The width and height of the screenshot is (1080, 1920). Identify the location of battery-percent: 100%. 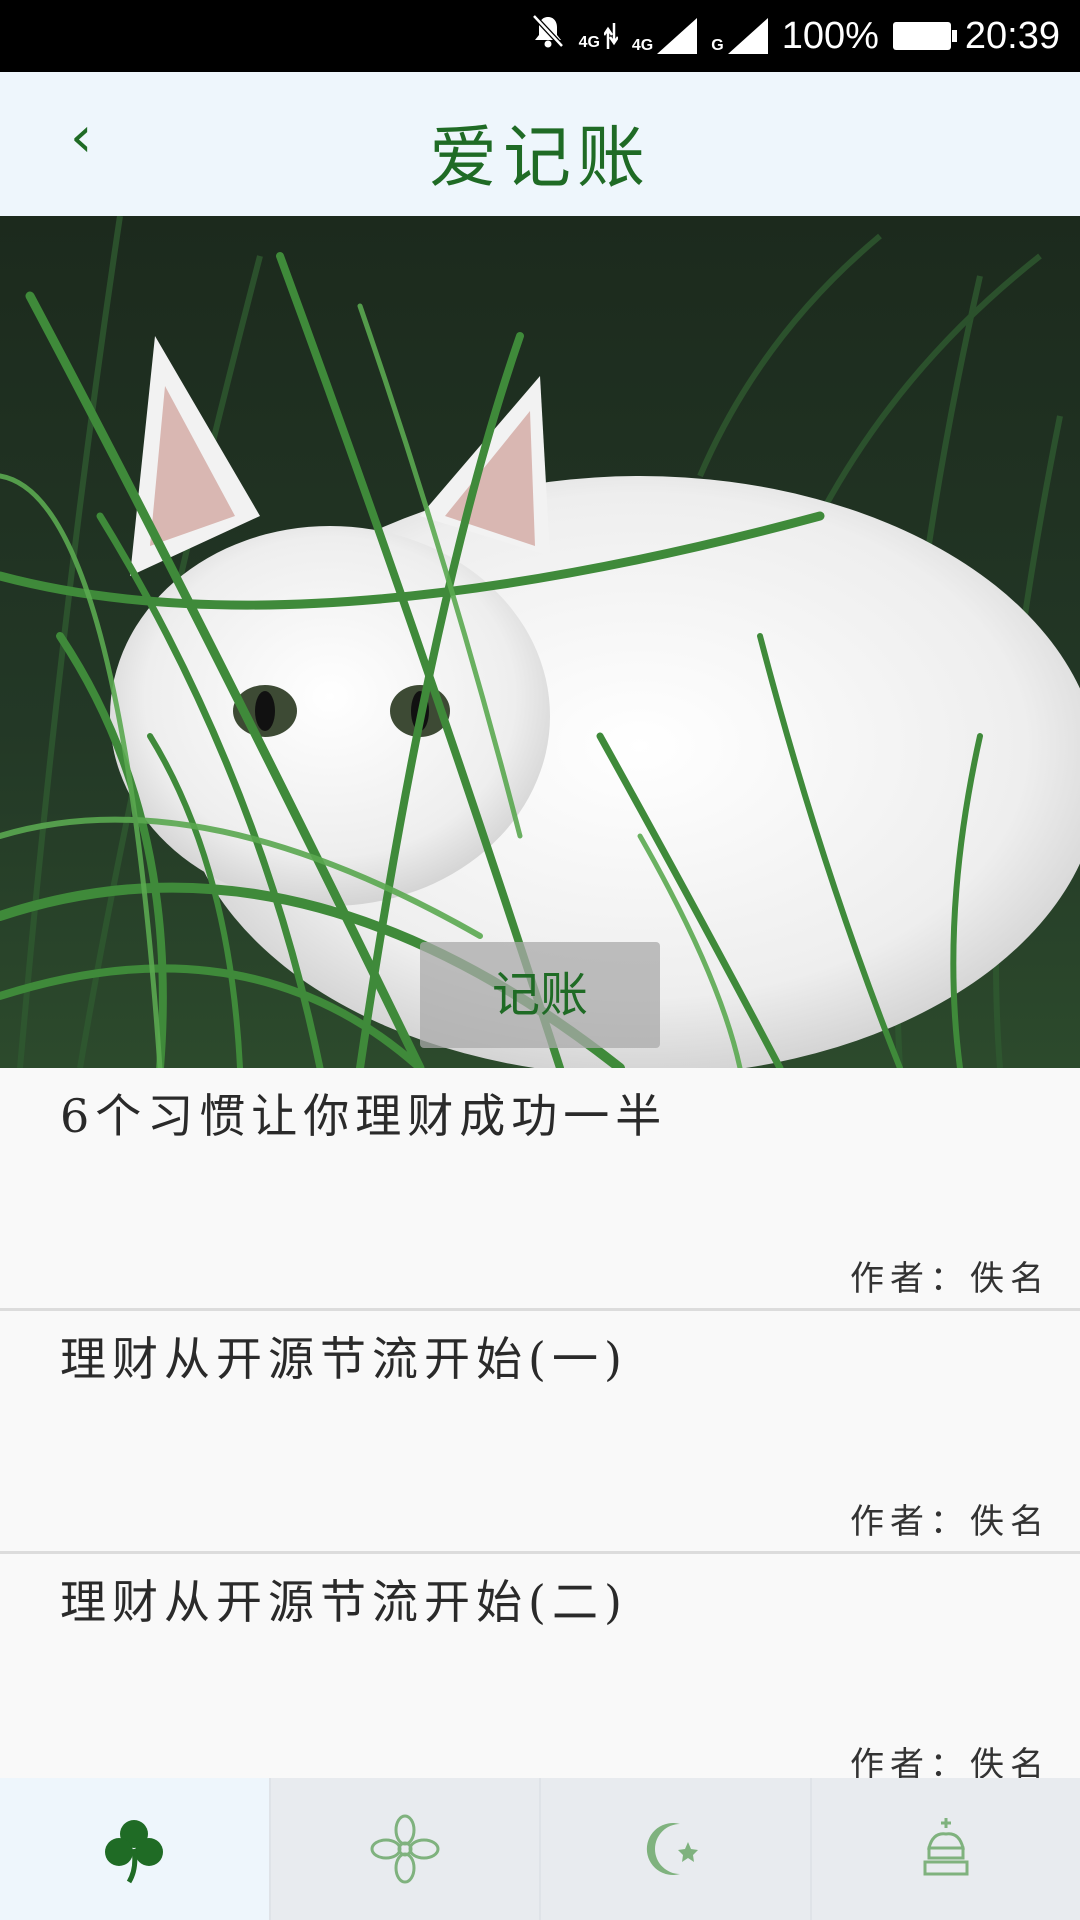
(830, 35).